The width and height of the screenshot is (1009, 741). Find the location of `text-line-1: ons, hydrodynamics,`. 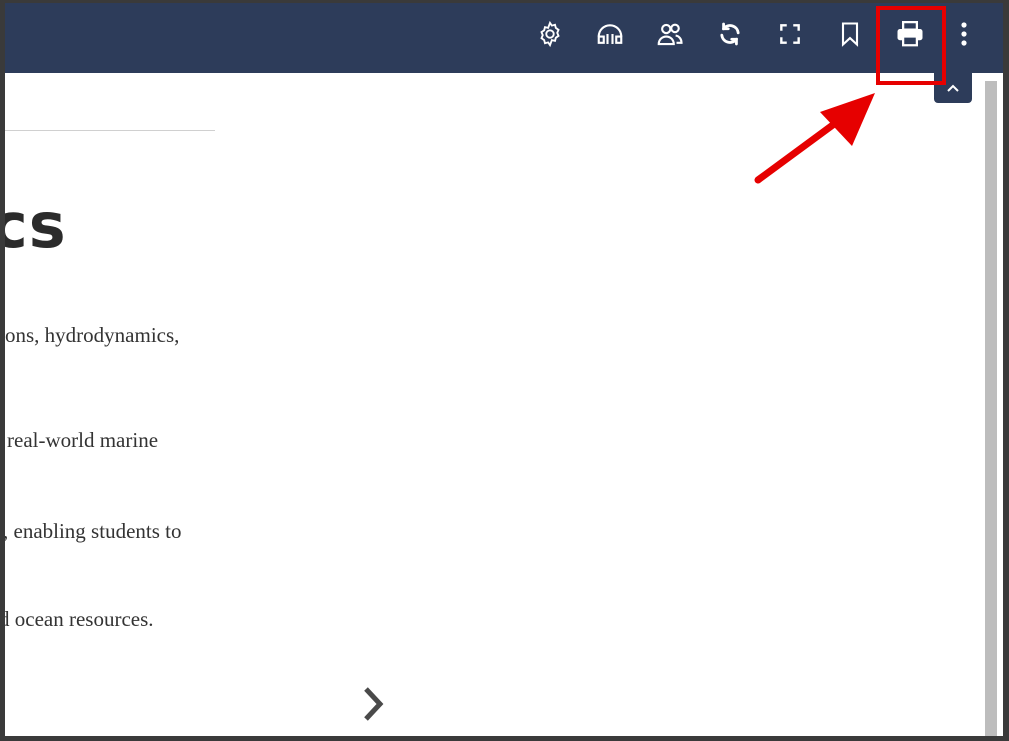

text-line-1: ons, hydrodynamics, is located at coordinates (92, 335).